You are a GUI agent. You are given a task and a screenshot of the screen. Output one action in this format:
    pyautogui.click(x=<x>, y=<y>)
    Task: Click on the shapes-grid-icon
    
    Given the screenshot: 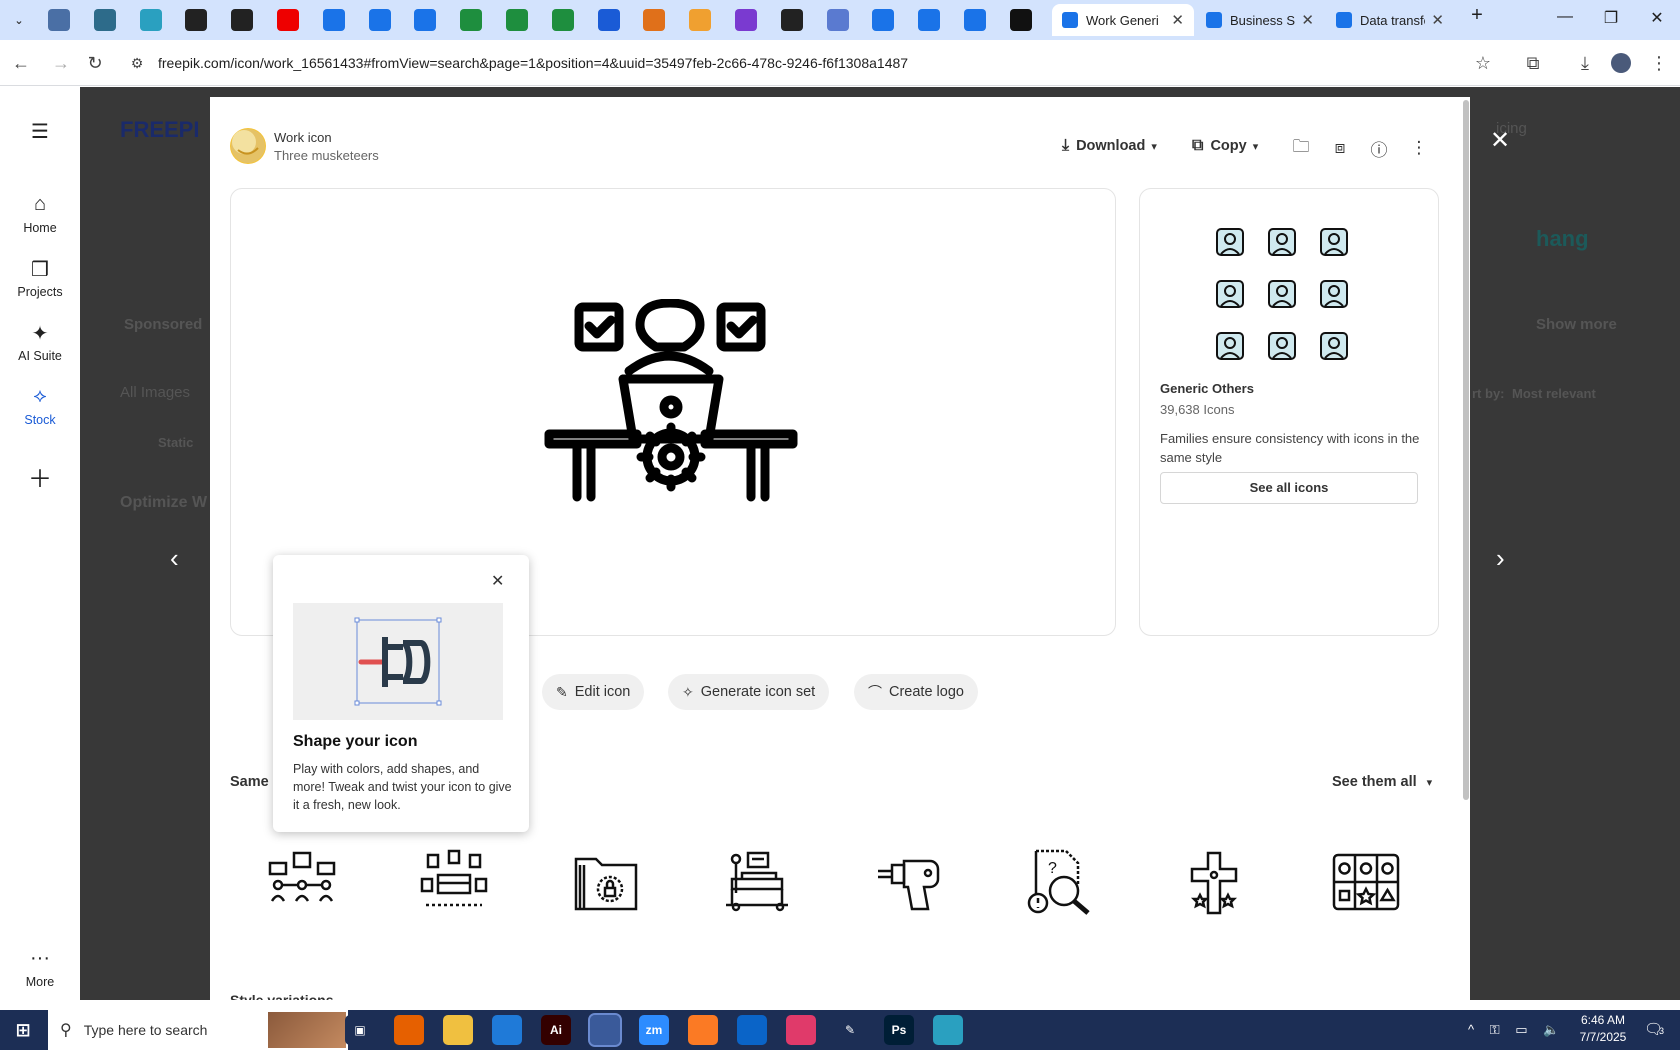 What is the action you would take?
    pyautogui.click(x=1366, y=882)
    